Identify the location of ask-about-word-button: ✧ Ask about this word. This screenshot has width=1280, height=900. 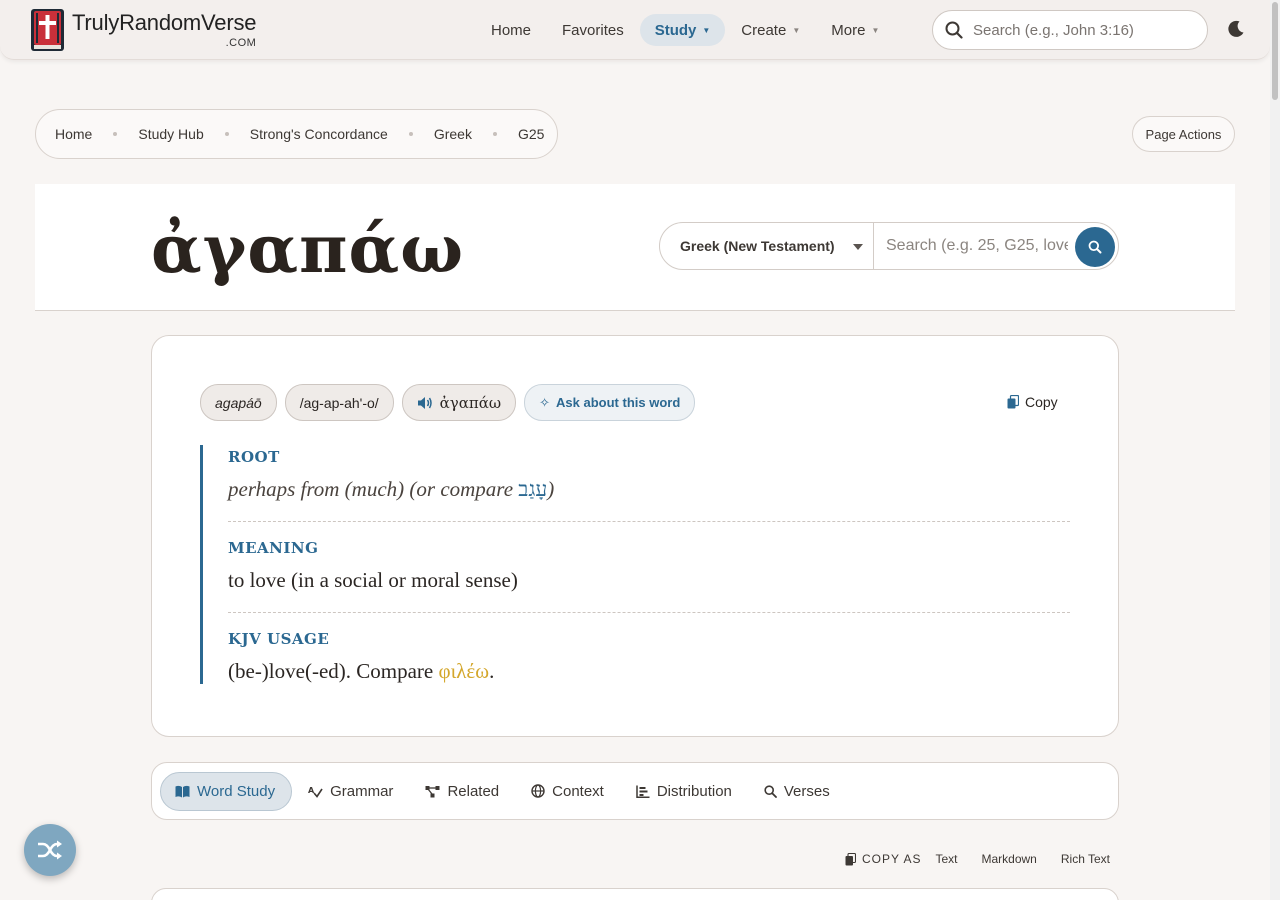
(610, 402).